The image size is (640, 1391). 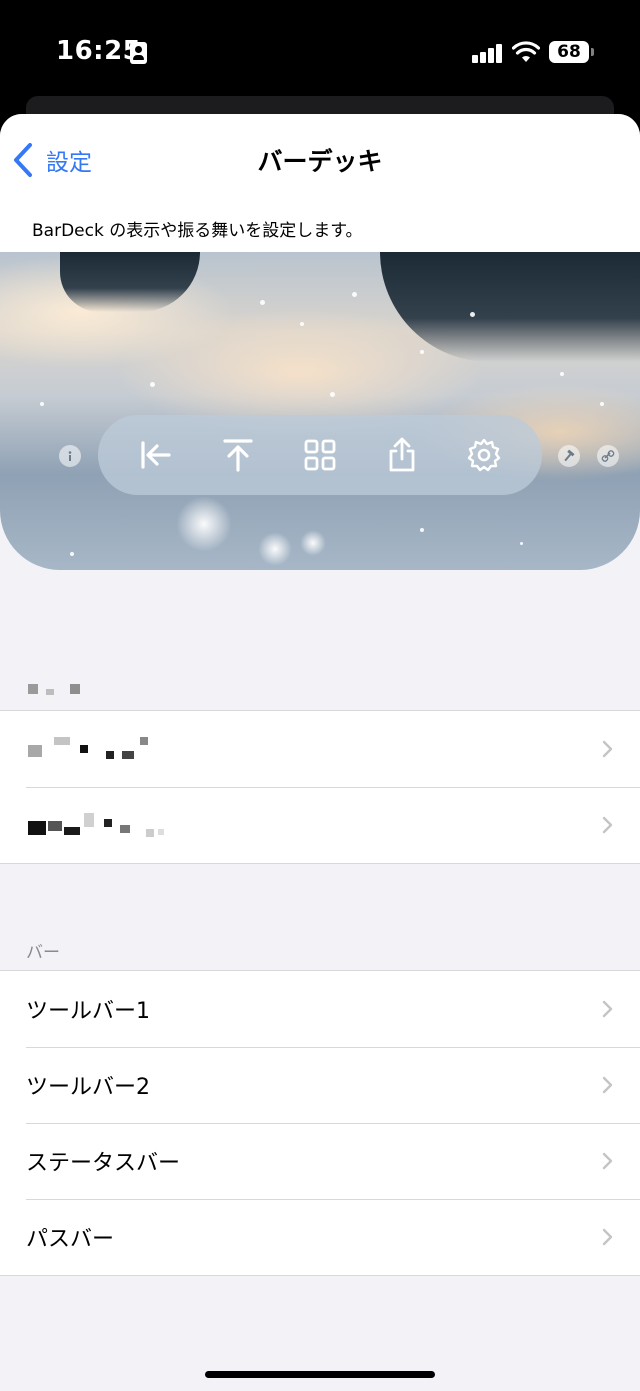 What do you see at coordinates (320, 161) in the screenshot?
I see `page-title: バーデッキ` at bounding box center [320, 161].